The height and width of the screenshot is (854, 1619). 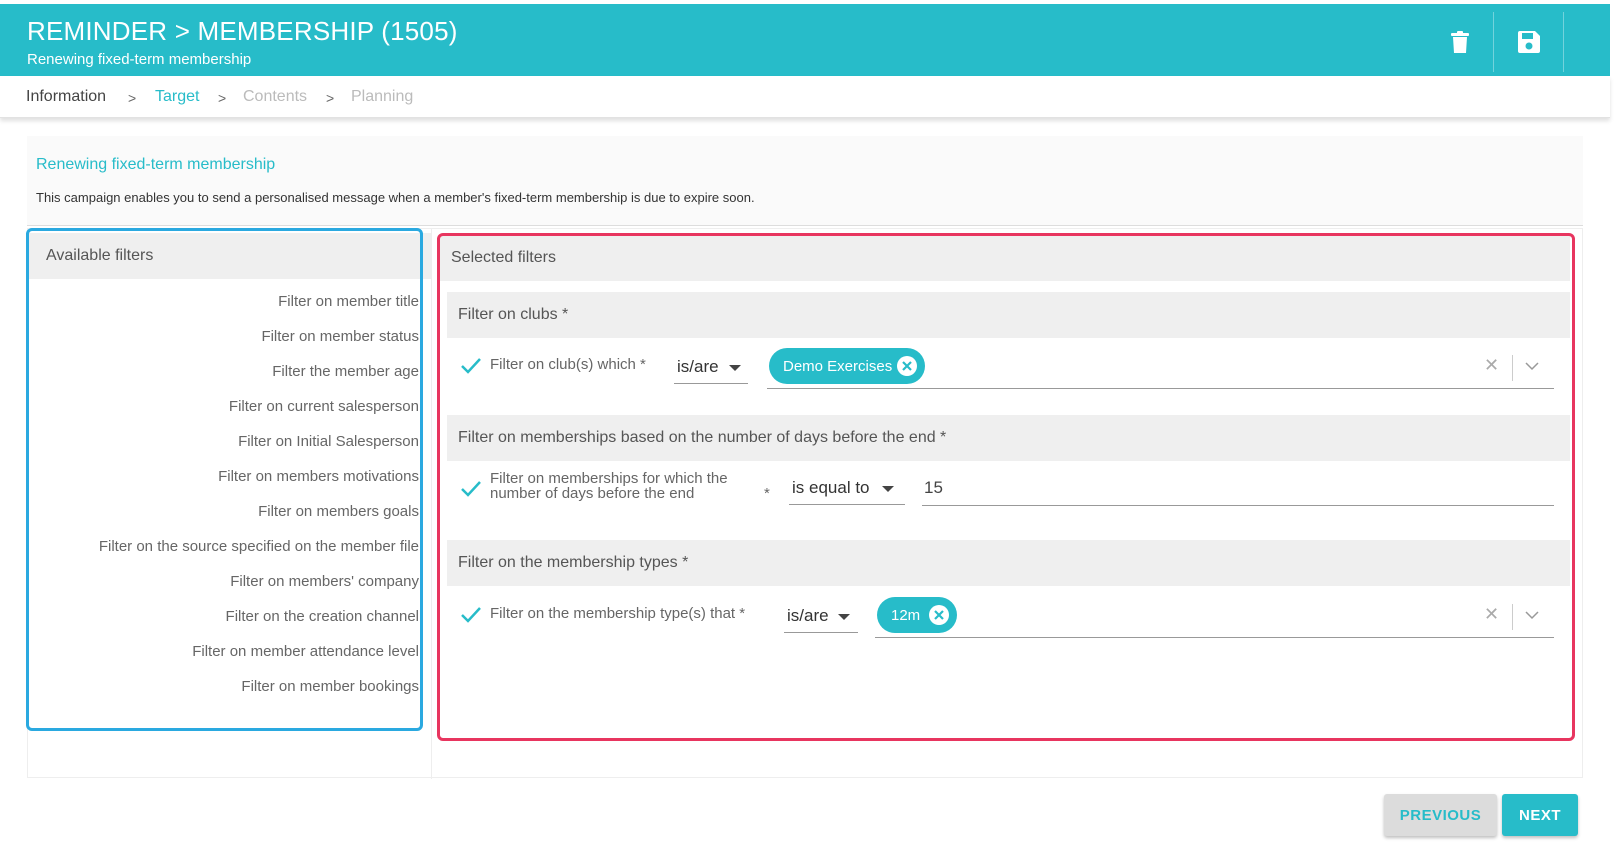 I want to click on step-information: Information, so click(x=66, y=97).